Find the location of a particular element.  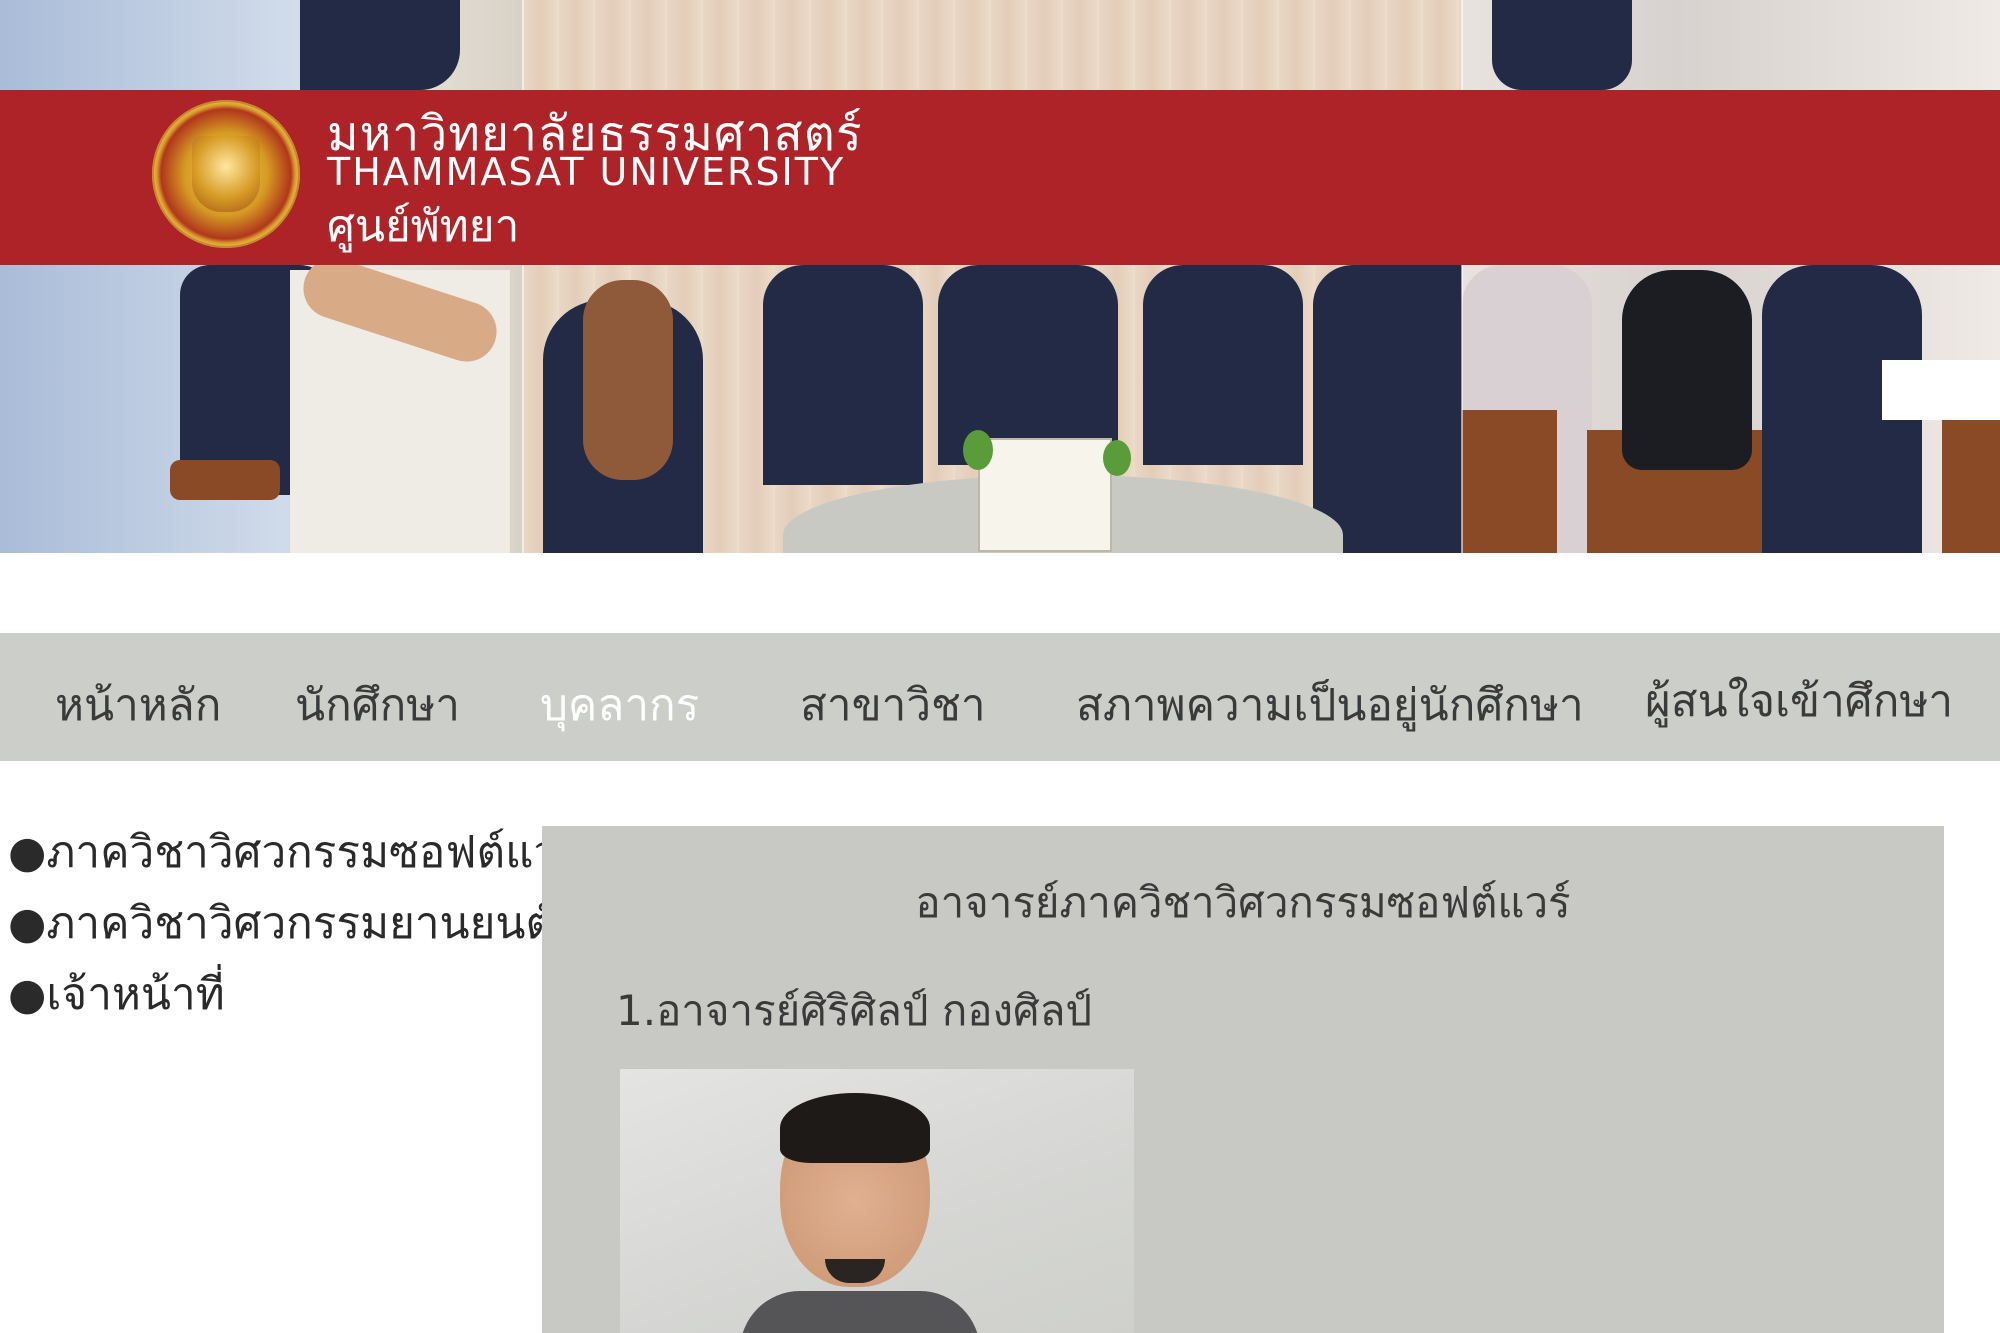

thammasat-seal-icon is located at coordinates (226, 174).